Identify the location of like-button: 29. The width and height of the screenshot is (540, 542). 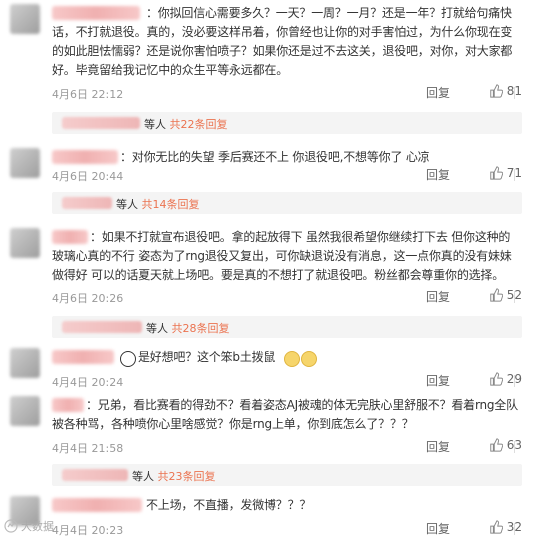
(505, 379).